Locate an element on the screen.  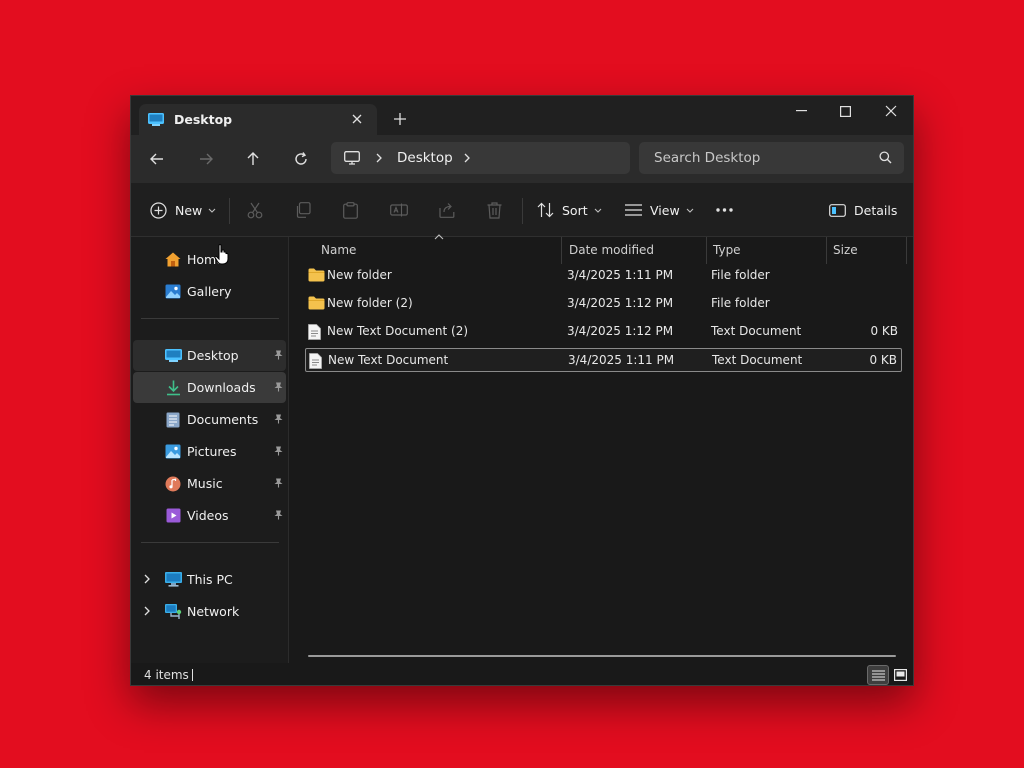
column-header-name: Name is located at coordinates (338, 250).